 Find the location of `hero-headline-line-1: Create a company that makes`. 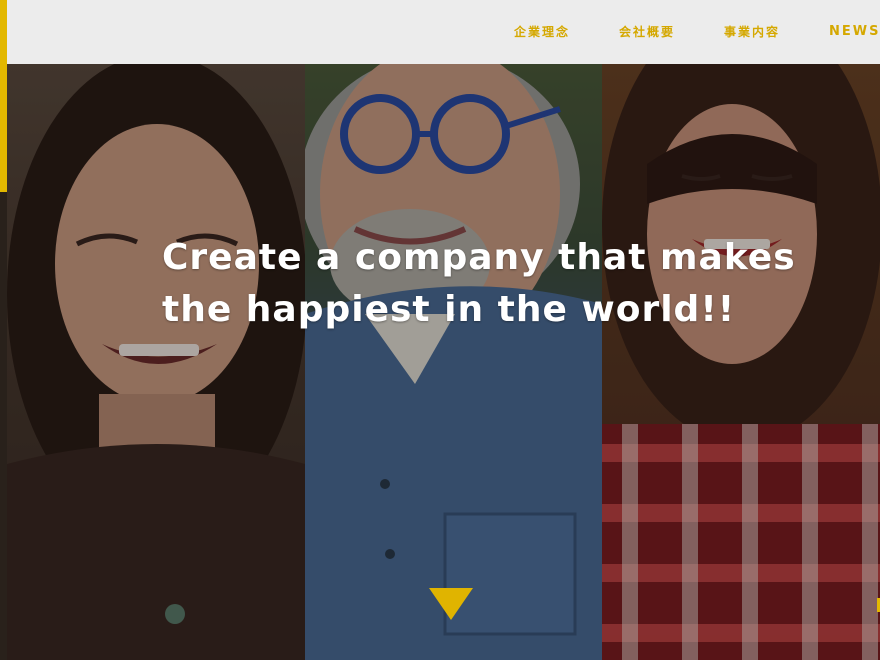

hero-headline-line-1: Create a company that makes is located at coordinates (479, 257).